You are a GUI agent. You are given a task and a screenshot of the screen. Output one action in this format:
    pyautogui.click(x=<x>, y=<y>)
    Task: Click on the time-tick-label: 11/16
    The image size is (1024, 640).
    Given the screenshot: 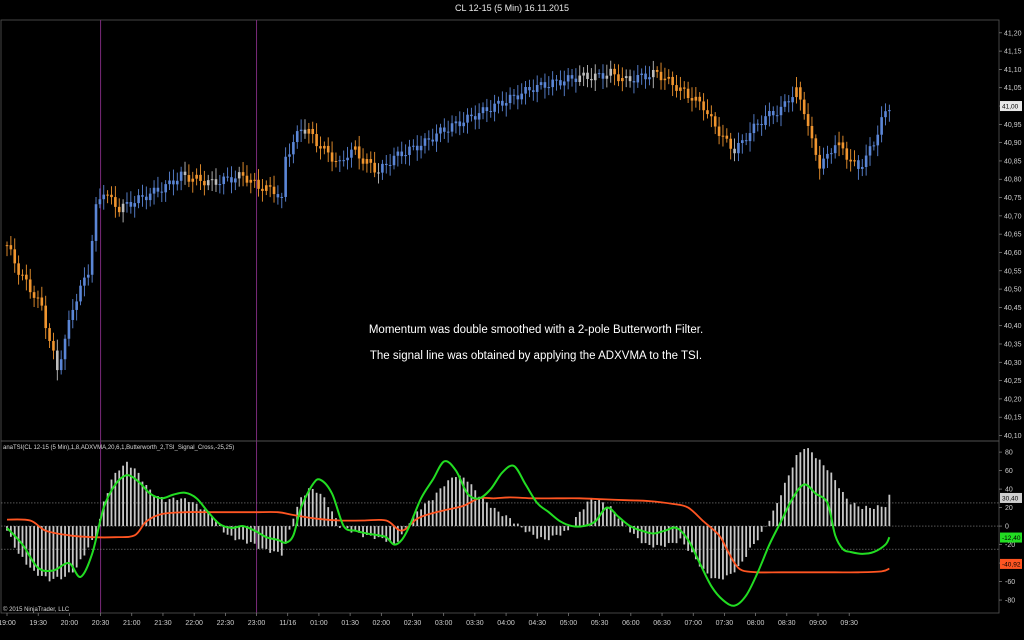 What is the action you would take?
    pyautogui.click(x=287, y=623)
    